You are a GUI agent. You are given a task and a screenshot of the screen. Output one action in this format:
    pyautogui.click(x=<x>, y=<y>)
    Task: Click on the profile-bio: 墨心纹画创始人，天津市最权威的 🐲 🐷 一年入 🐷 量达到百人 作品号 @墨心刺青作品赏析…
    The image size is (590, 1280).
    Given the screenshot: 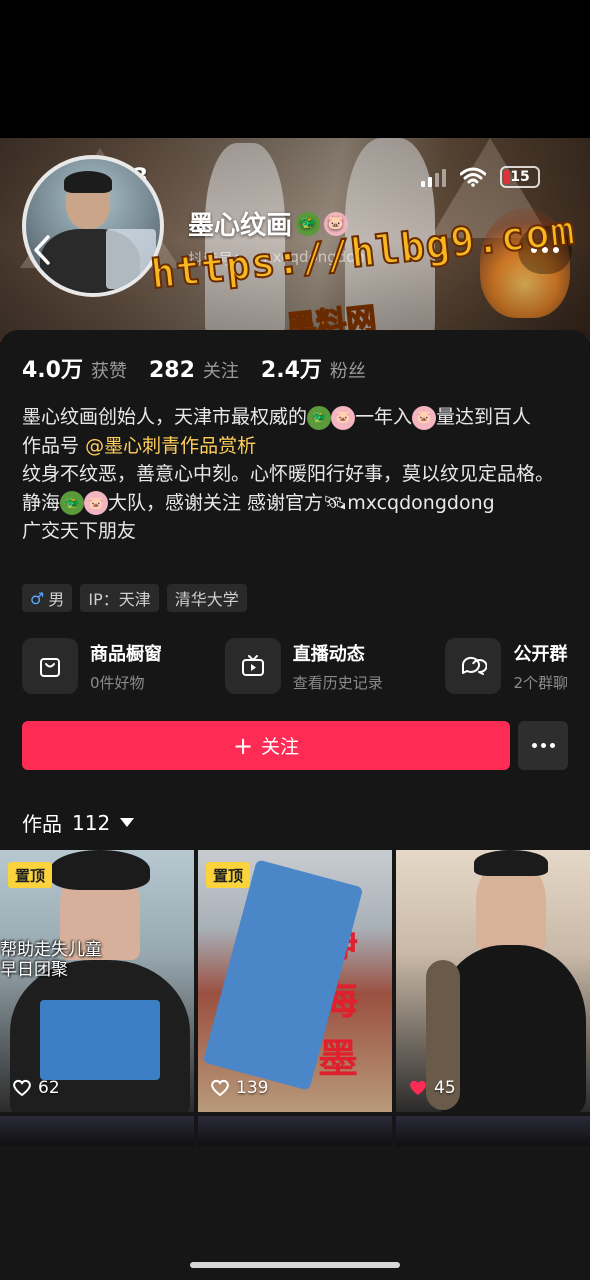 What is the action you would take?
    pyautogui.click(x=297, y=474)
    